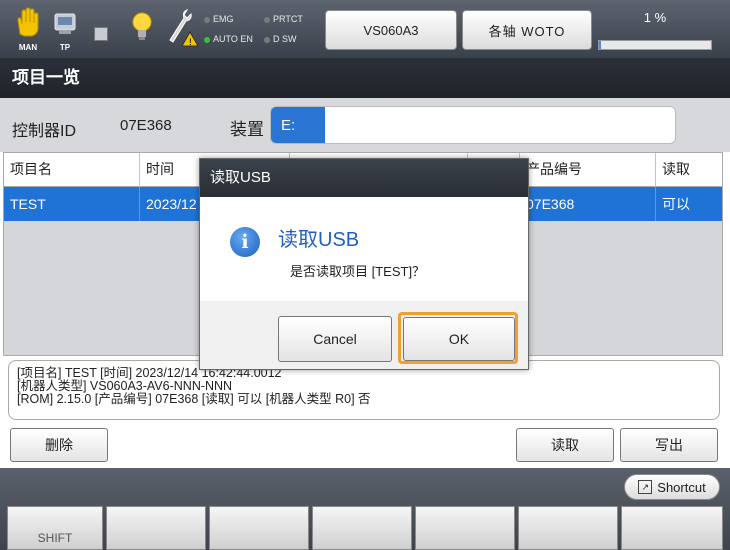  Describe the element at coordinates (655, 45) in the screenshot. I see `speed-bar` at that location.